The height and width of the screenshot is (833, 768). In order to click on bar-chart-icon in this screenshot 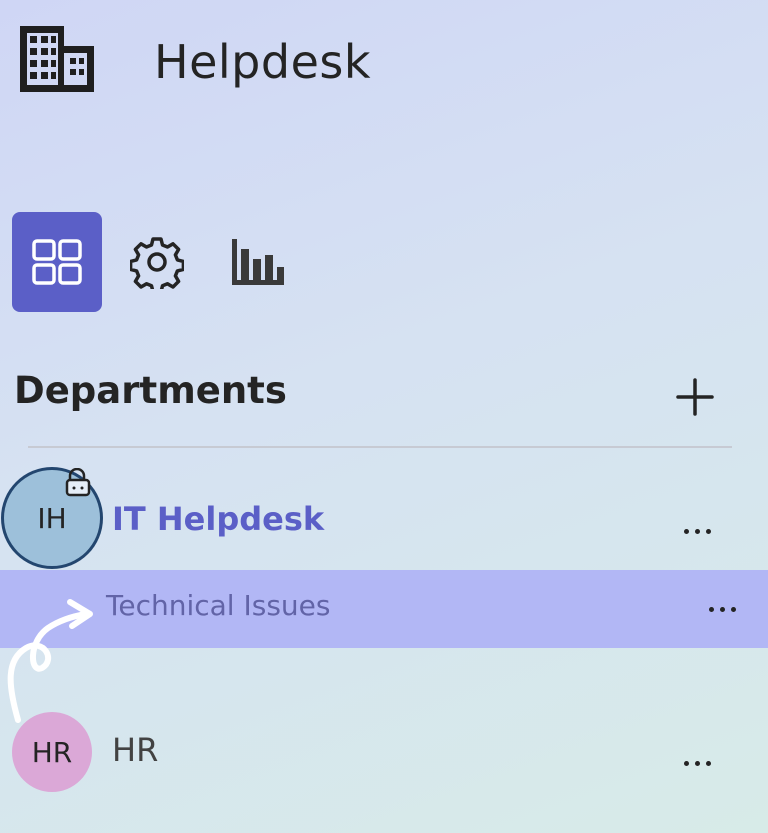, I will do `click(258, 262)`.